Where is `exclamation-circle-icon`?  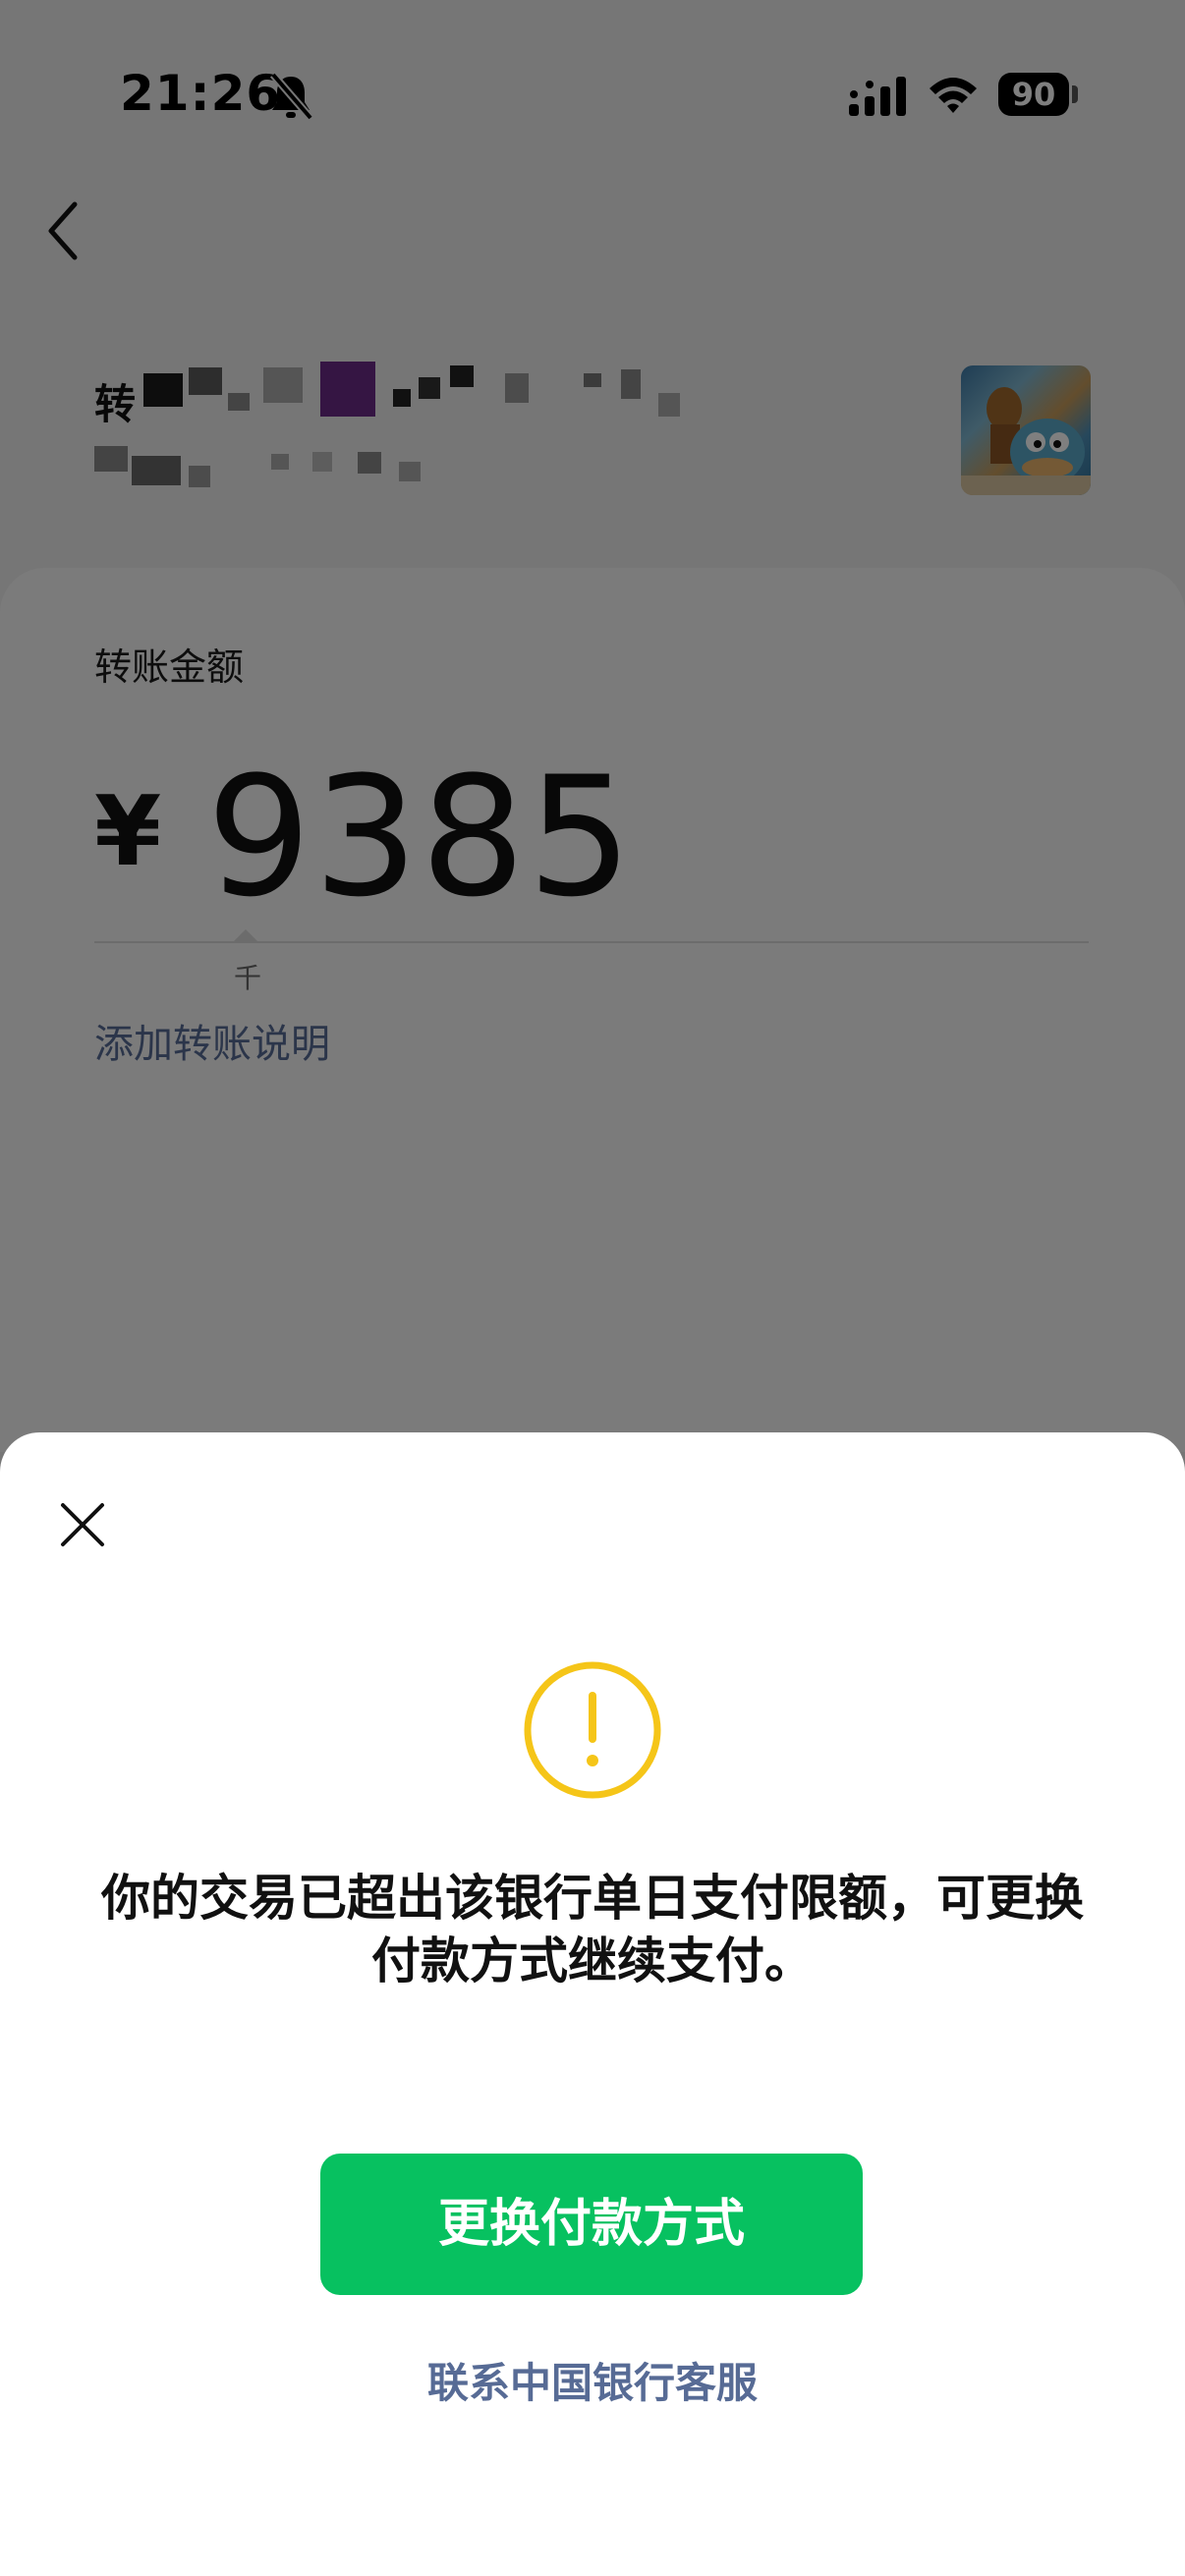
exclamation-circle-icon is located at coordinates (592, 1730).